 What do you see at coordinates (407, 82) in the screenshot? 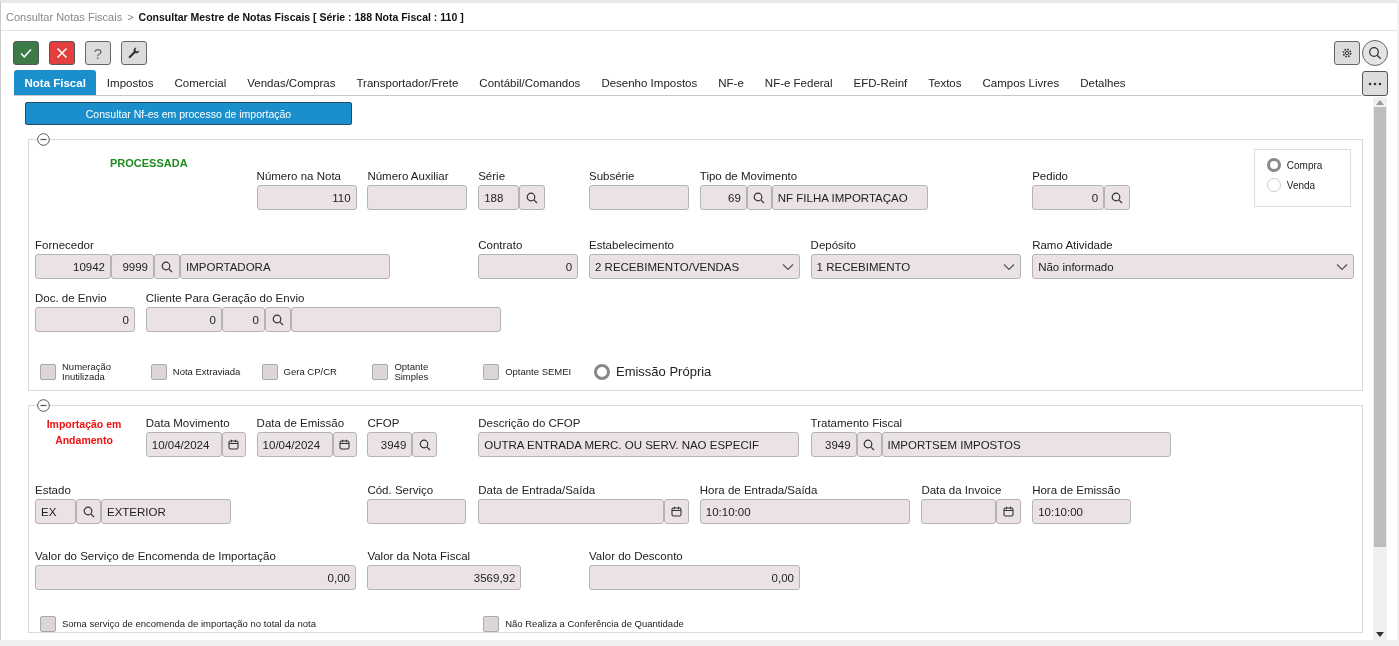
I see `tab: Transportador/Frete` at bounding box center [407, 82].